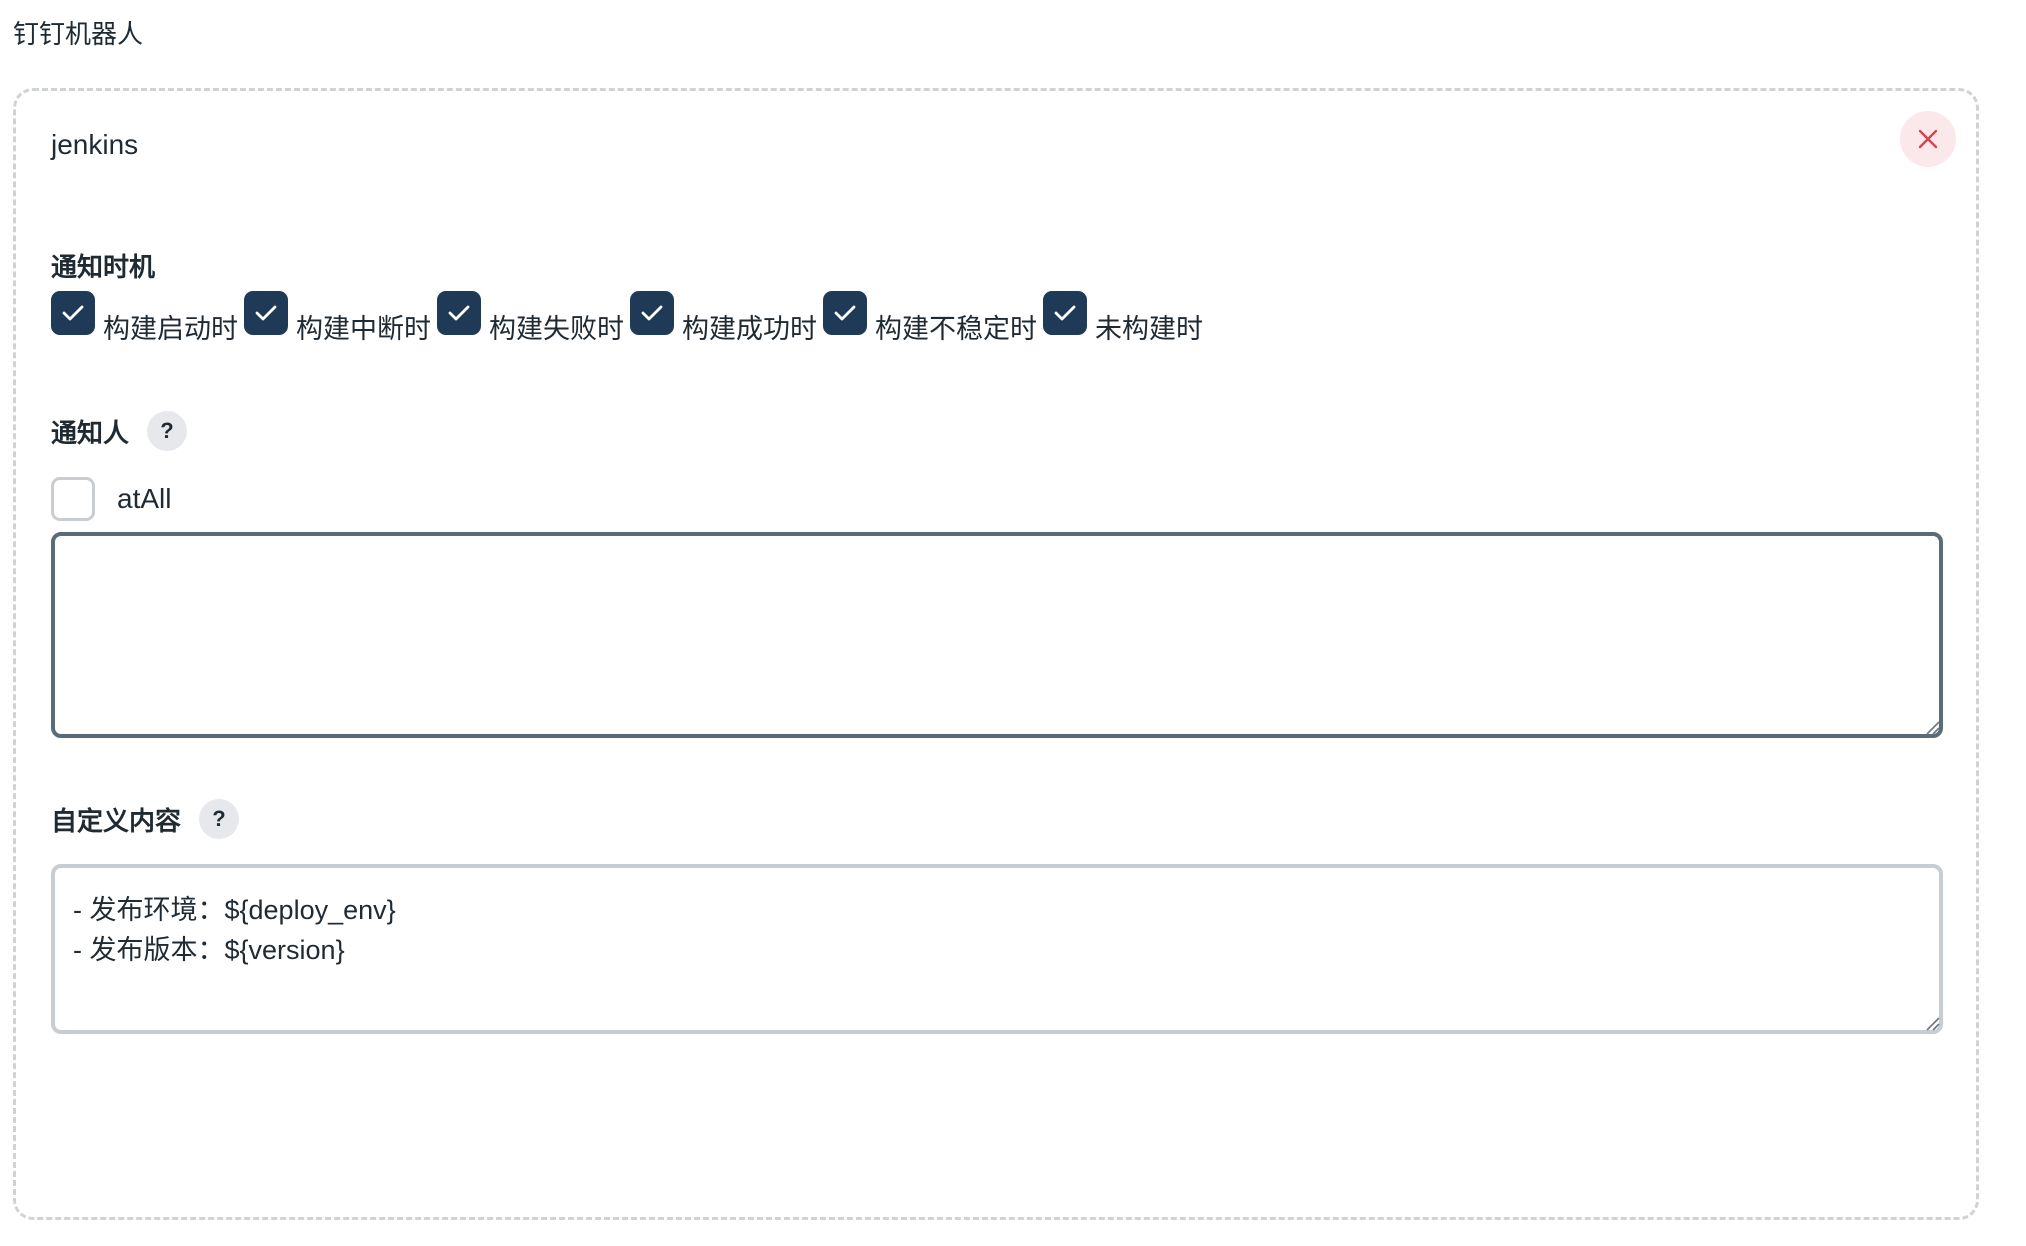 The image size is (2026, 1246). Describe the element at coordinates (167, 431) in the screenshot. I see `notify-people-help-button: ?` at that location.